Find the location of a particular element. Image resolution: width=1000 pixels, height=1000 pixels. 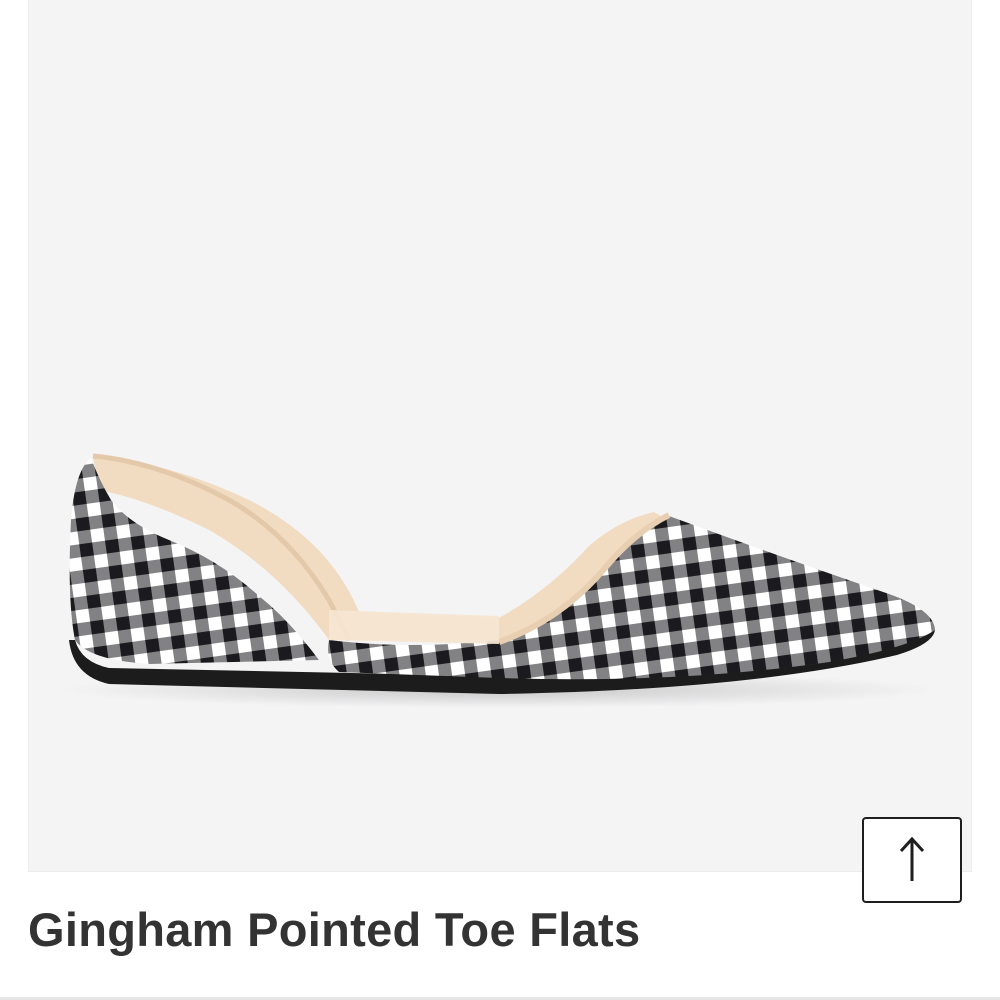

arrow-up-icon is located at coordinates (912, 858).